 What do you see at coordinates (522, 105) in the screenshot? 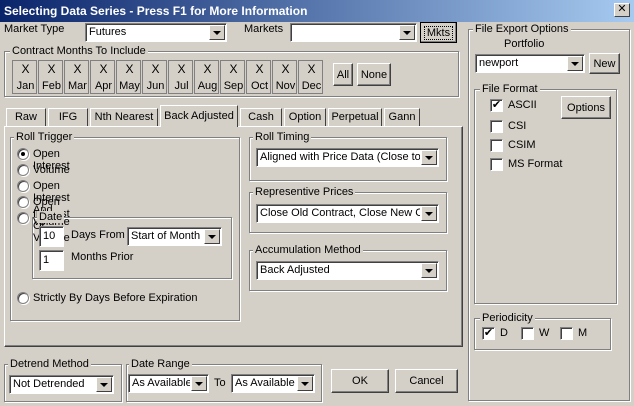
I see `format-option-label: ASCII` at bounding box center [522, 105].